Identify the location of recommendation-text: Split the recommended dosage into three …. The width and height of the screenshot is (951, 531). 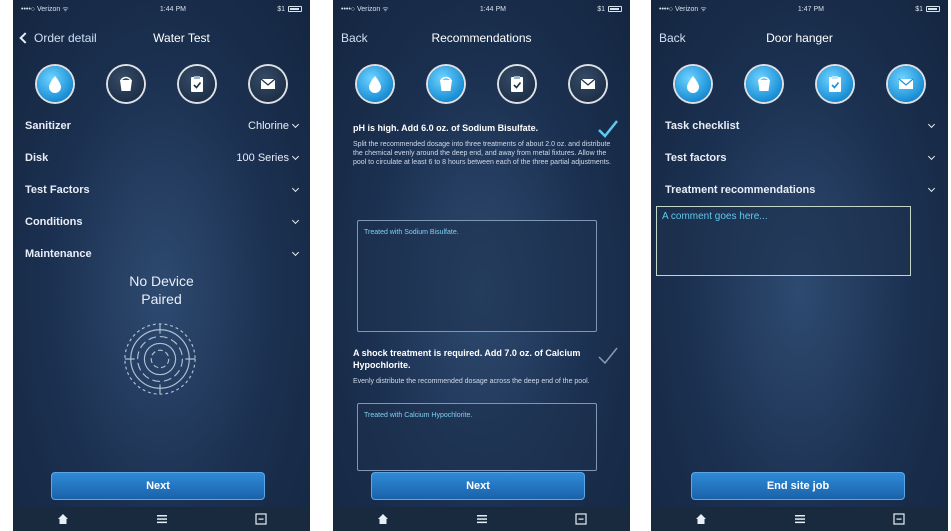
(482, 153).